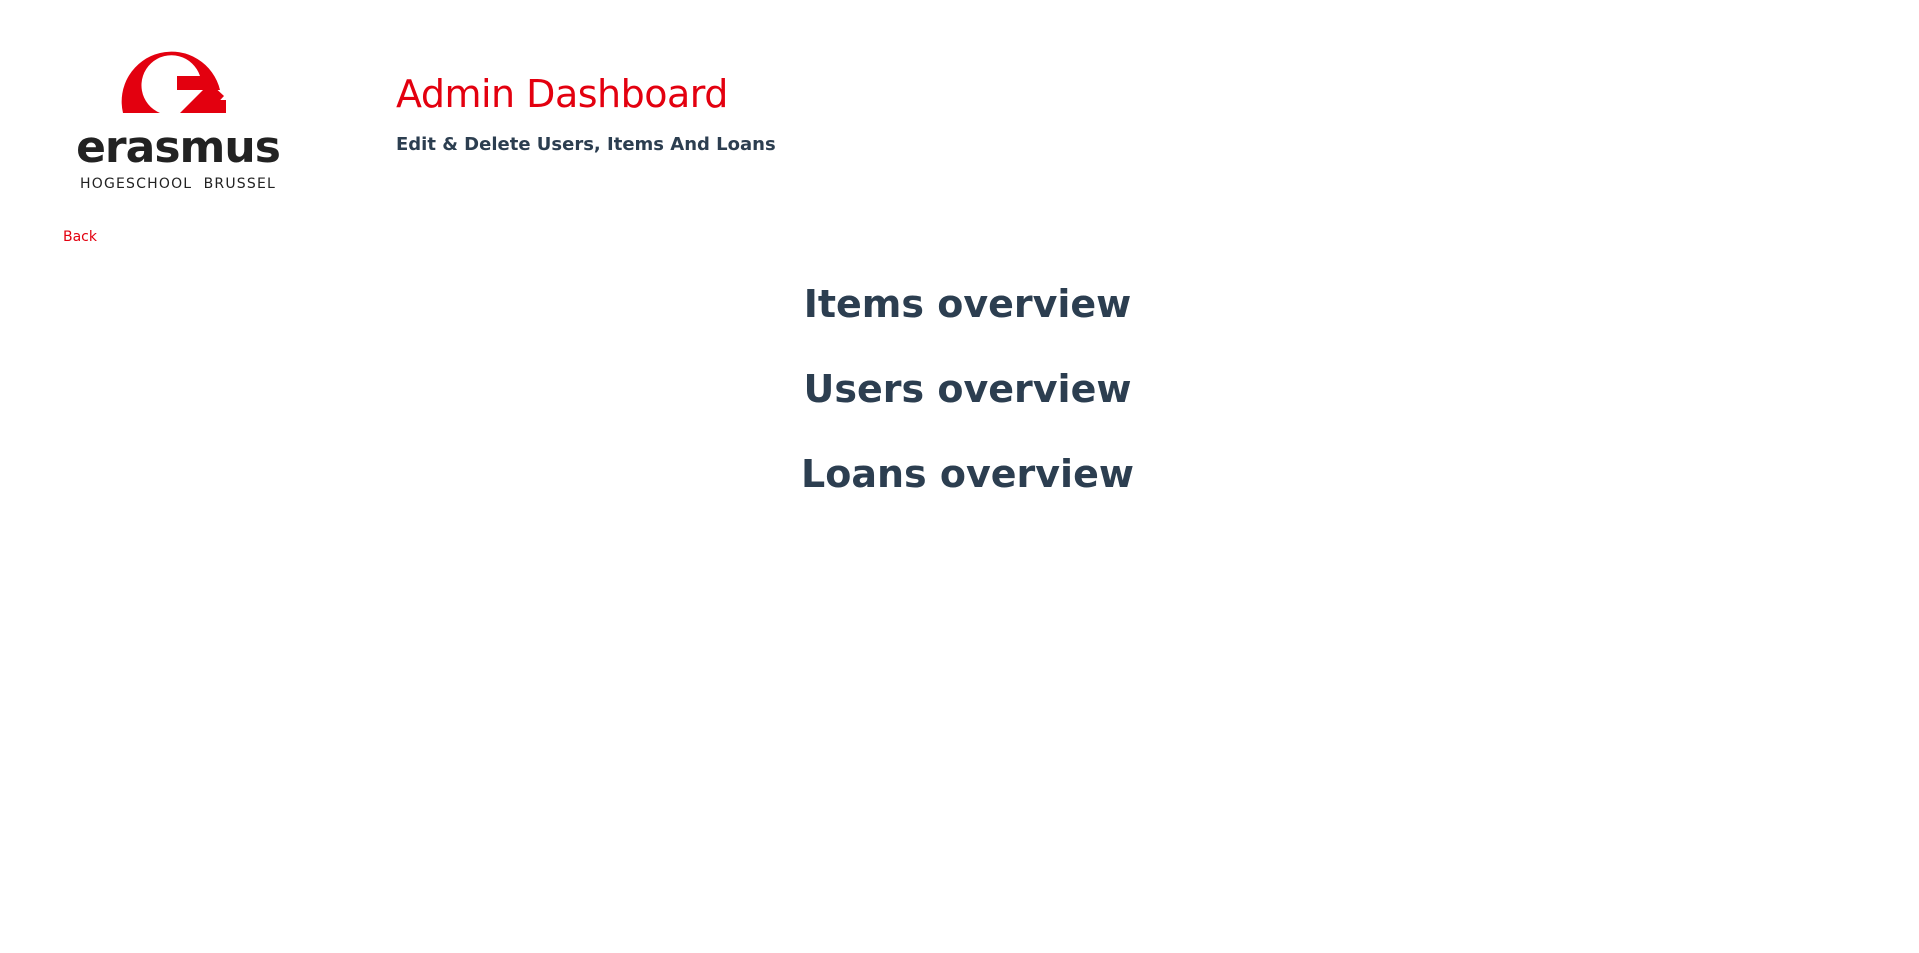 The image size is (1919, 953). What do you see at coordinates (967, 474) in the screenshot?
I see `loans-overview-link: Loans overview` at bounding box center [967, 474].